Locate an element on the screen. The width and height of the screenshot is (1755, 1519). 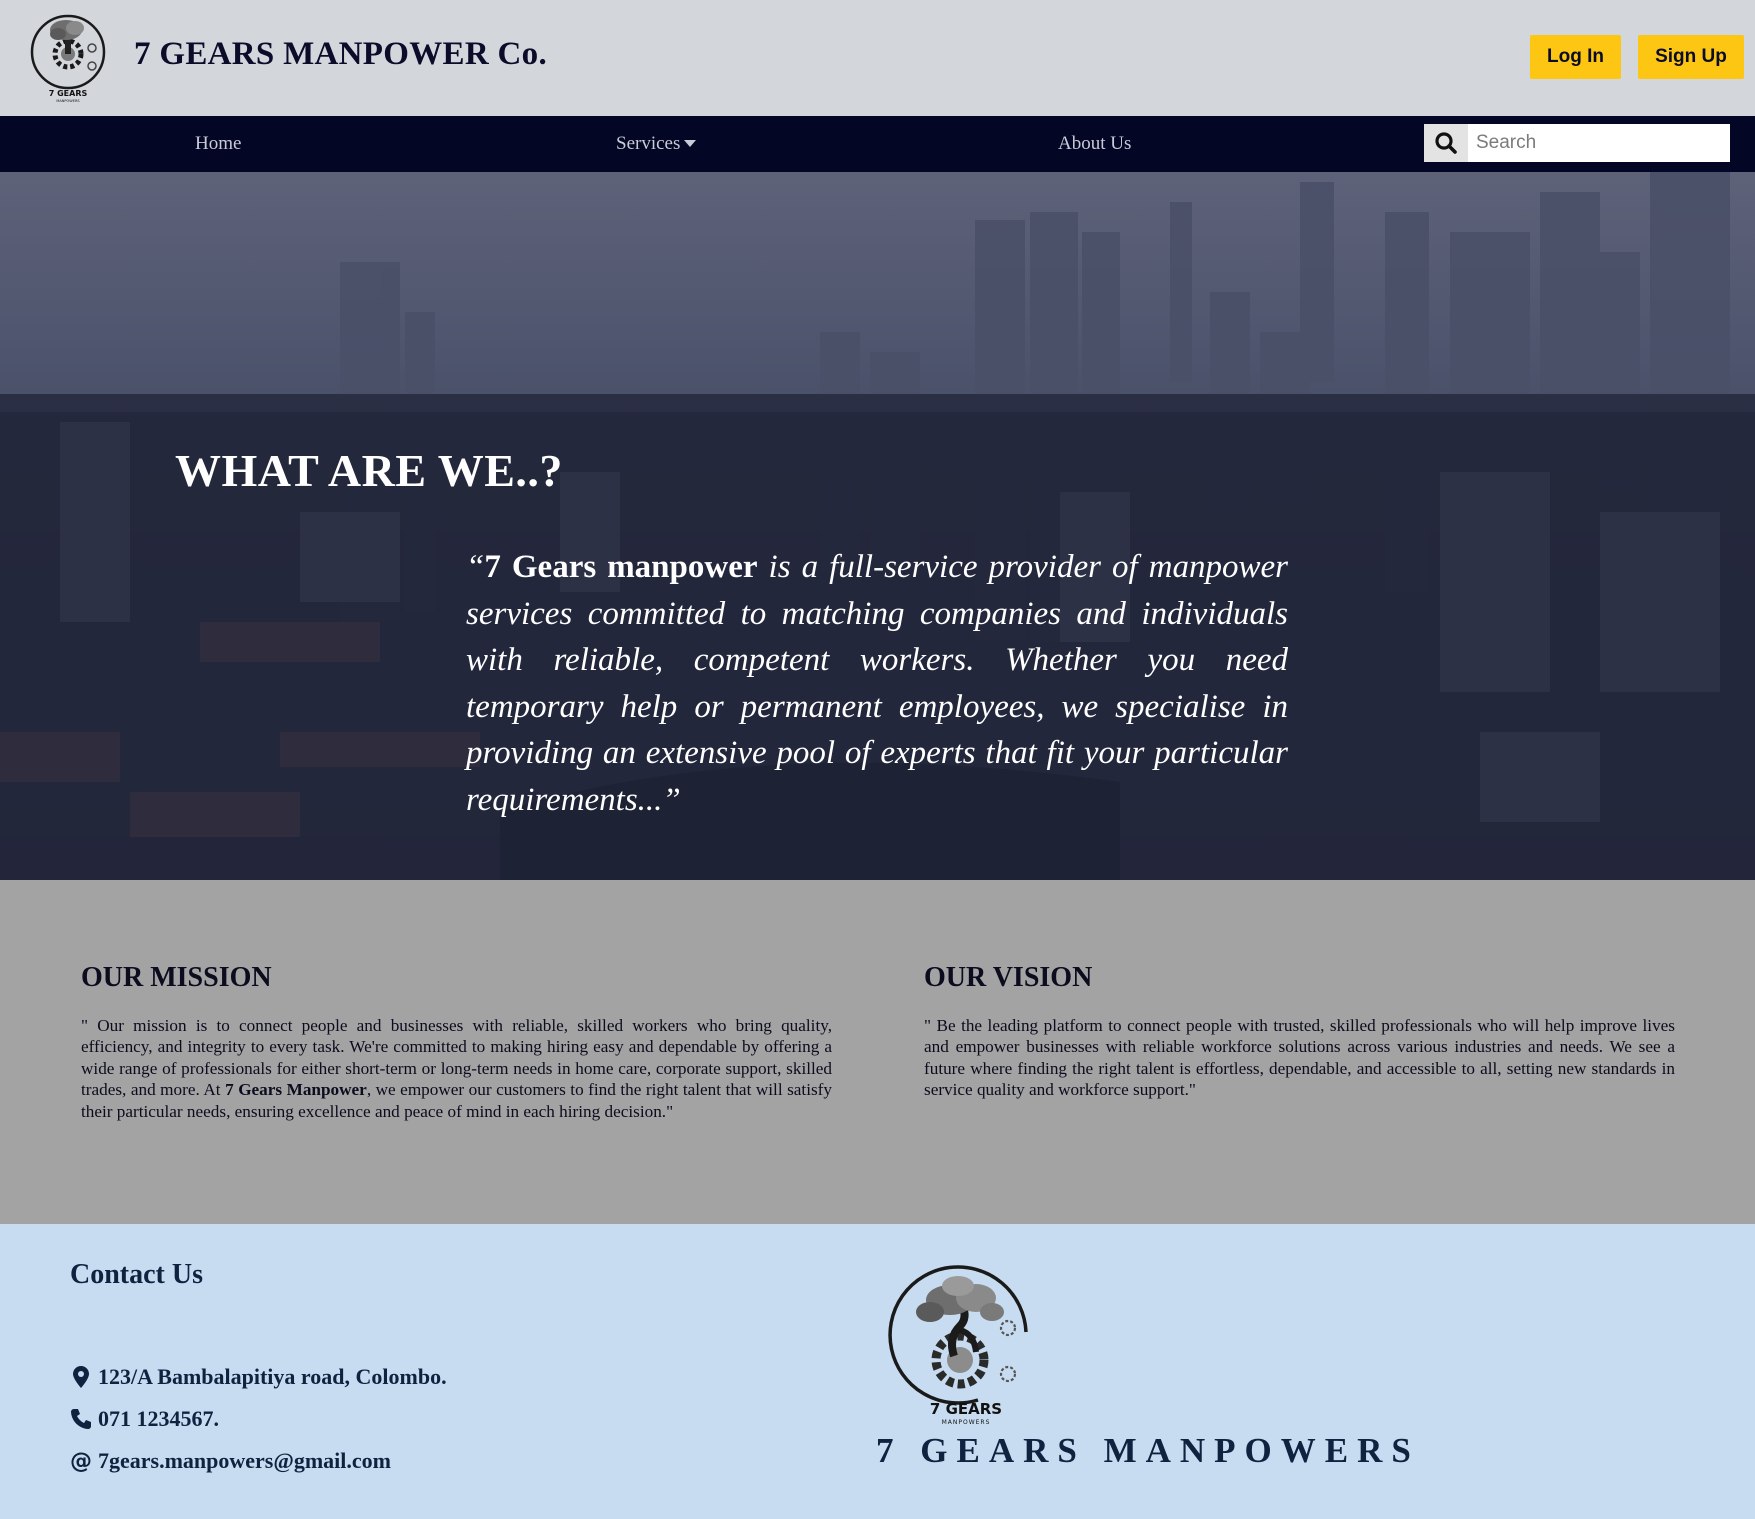
address-text: 123/A Bambalapitiya road, Colombo. is located at coordinates (272, 1376).